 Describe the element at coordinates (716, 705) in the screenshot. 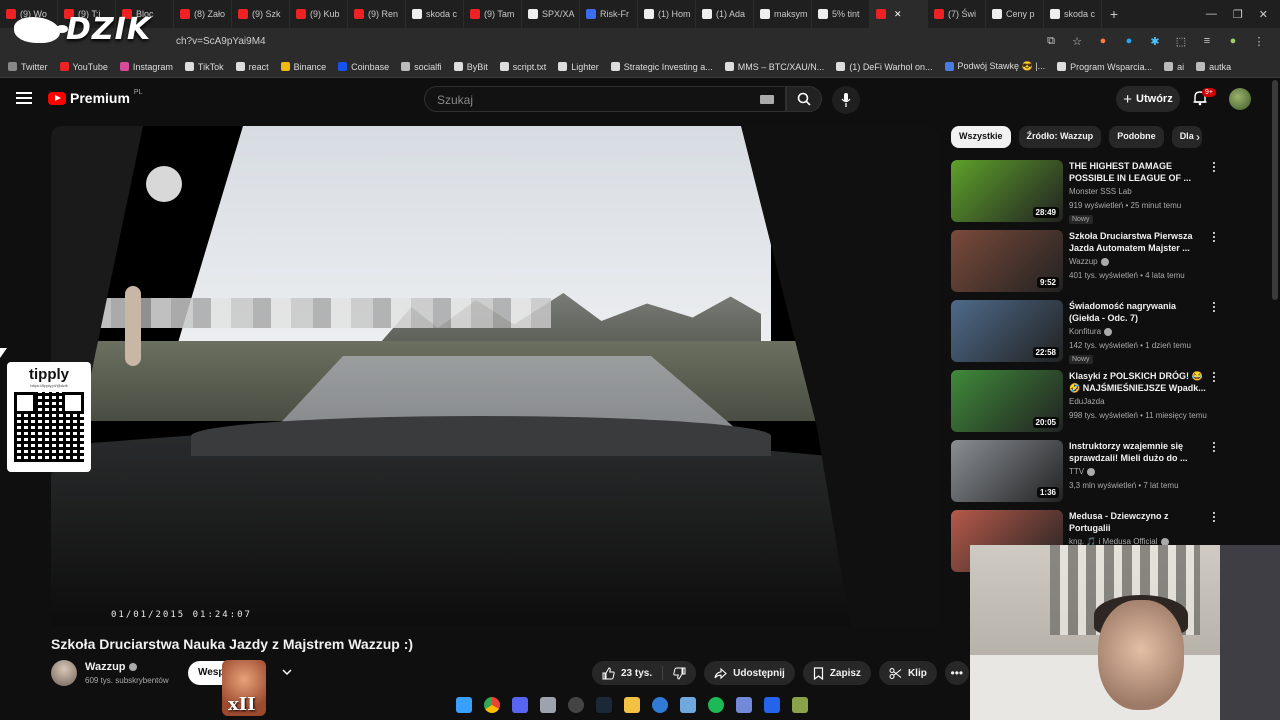

I see `spotify-icon` at that location.